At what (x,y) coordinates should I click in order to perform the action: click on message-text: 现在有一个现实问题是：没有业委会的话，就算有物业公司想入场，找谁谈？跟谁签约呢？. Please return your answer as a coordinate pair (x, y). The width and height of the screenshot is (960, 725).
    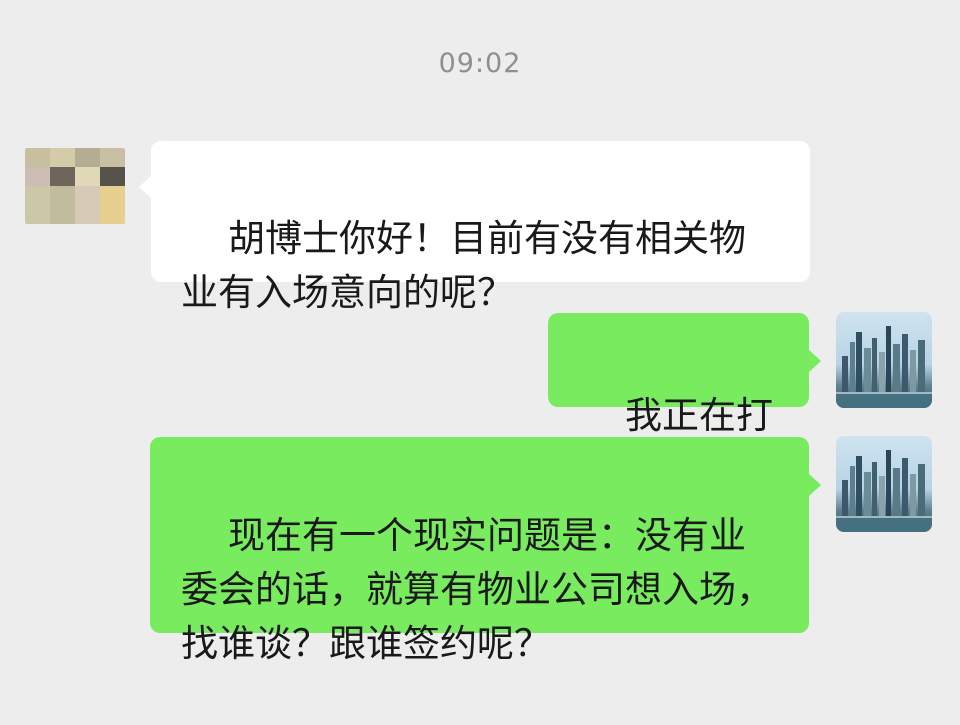
    Looking at the image, I should click on (477, 589).